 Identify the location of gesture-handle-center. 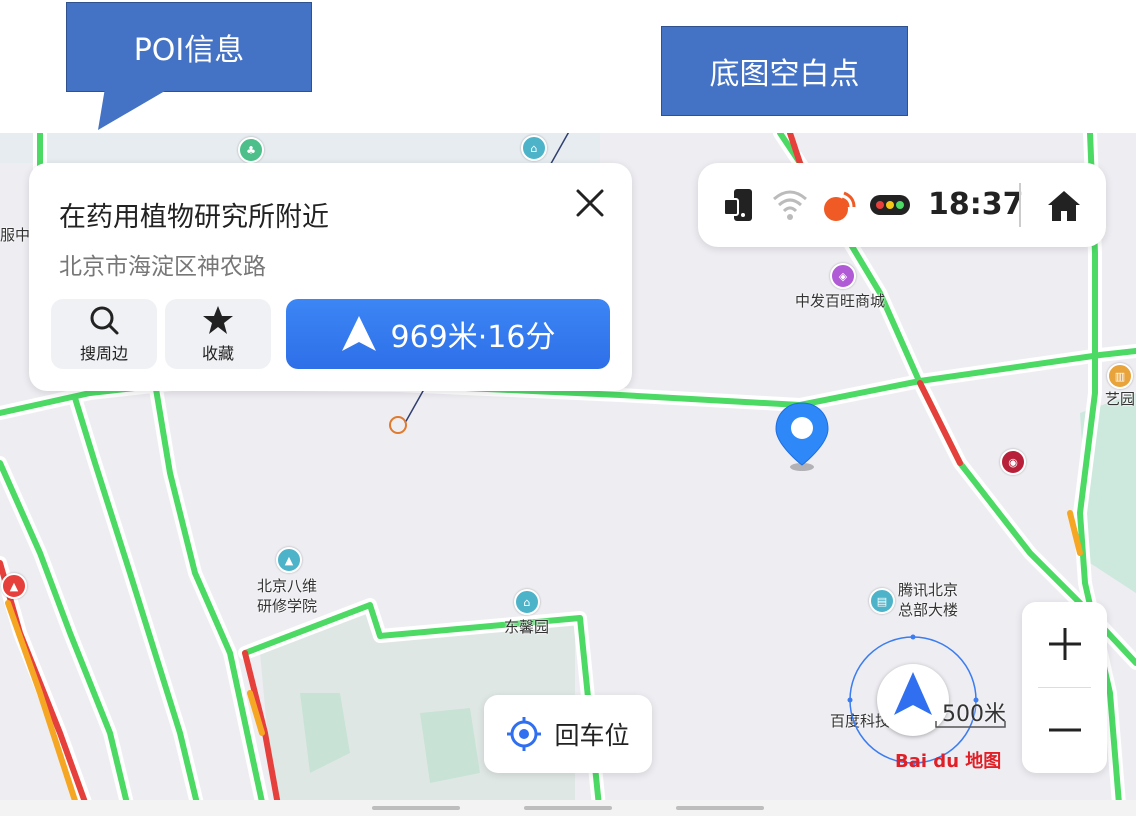
(568, 808).